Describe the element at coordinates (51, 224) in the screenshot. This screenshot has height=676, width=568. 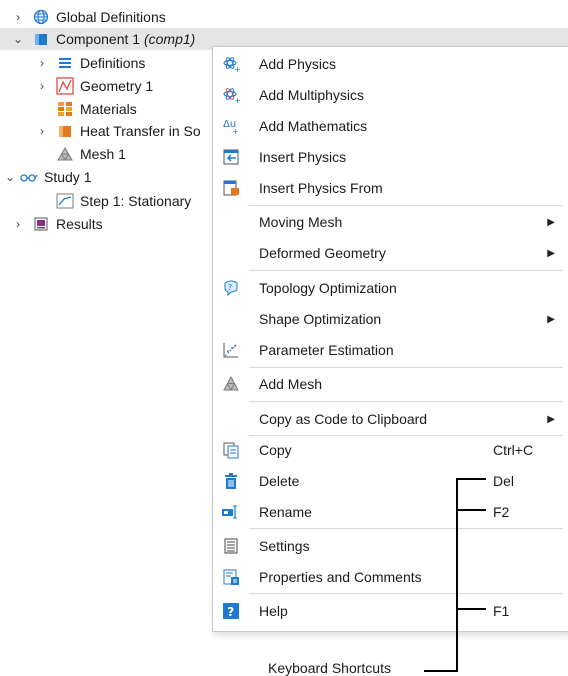
I see `tree-item-results: › Results` at that location.